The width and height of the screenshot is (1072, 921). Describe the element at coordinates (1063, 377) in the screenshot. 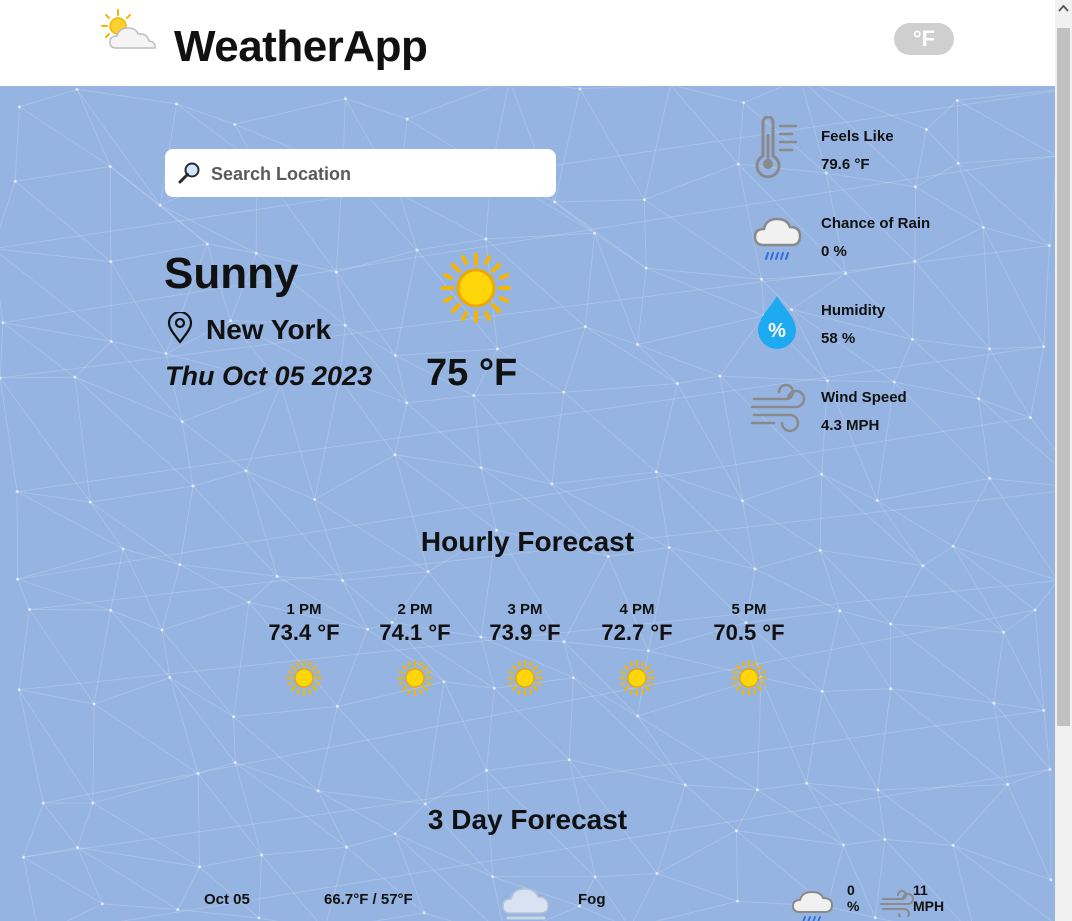

I see `scrollbar-thumb` at that location.